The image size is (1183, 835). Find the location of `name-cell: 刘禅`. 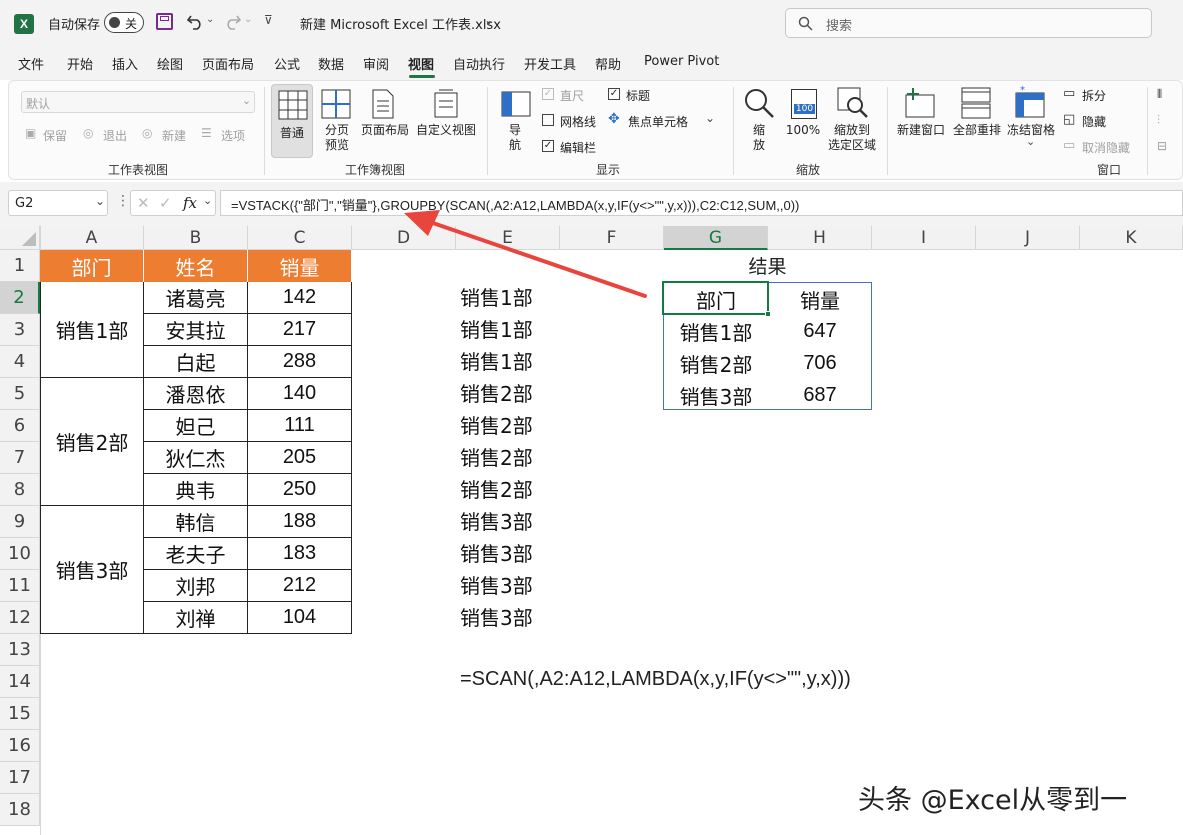

name-cell: 刘禅 is located at coordinates (196, 618).